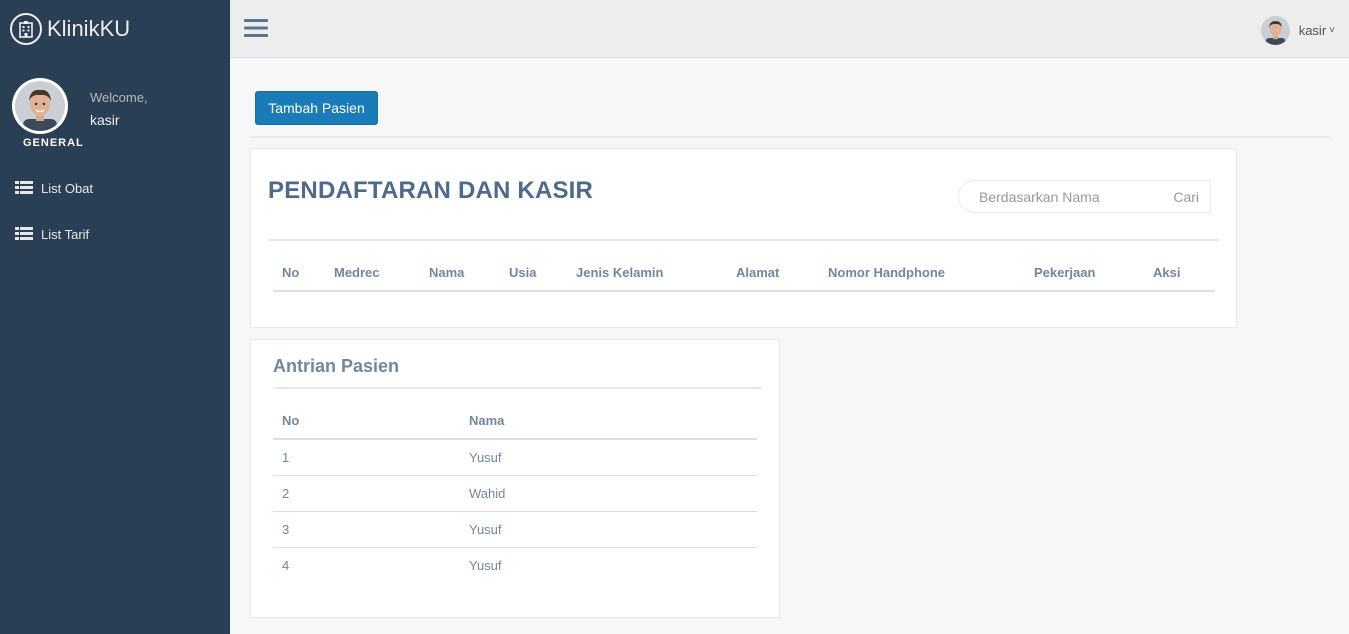 The width and height of the screenshot is (1349, 634). I want to click on profile: Welcome, kasir GENERAL, so click(115, 108).